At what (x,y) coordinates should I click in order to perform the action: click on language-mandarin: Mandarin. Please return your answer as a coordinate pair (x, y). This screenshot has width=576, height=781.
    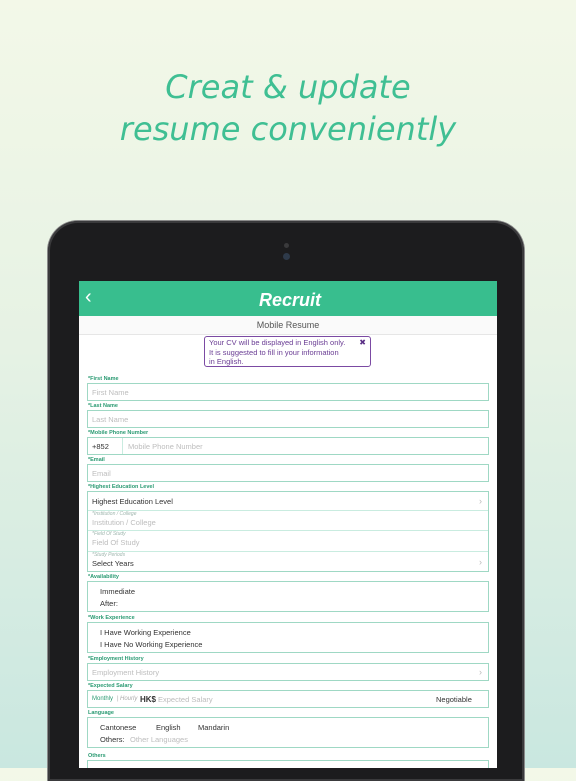
    Looking at the image, I should click on (213, 727).